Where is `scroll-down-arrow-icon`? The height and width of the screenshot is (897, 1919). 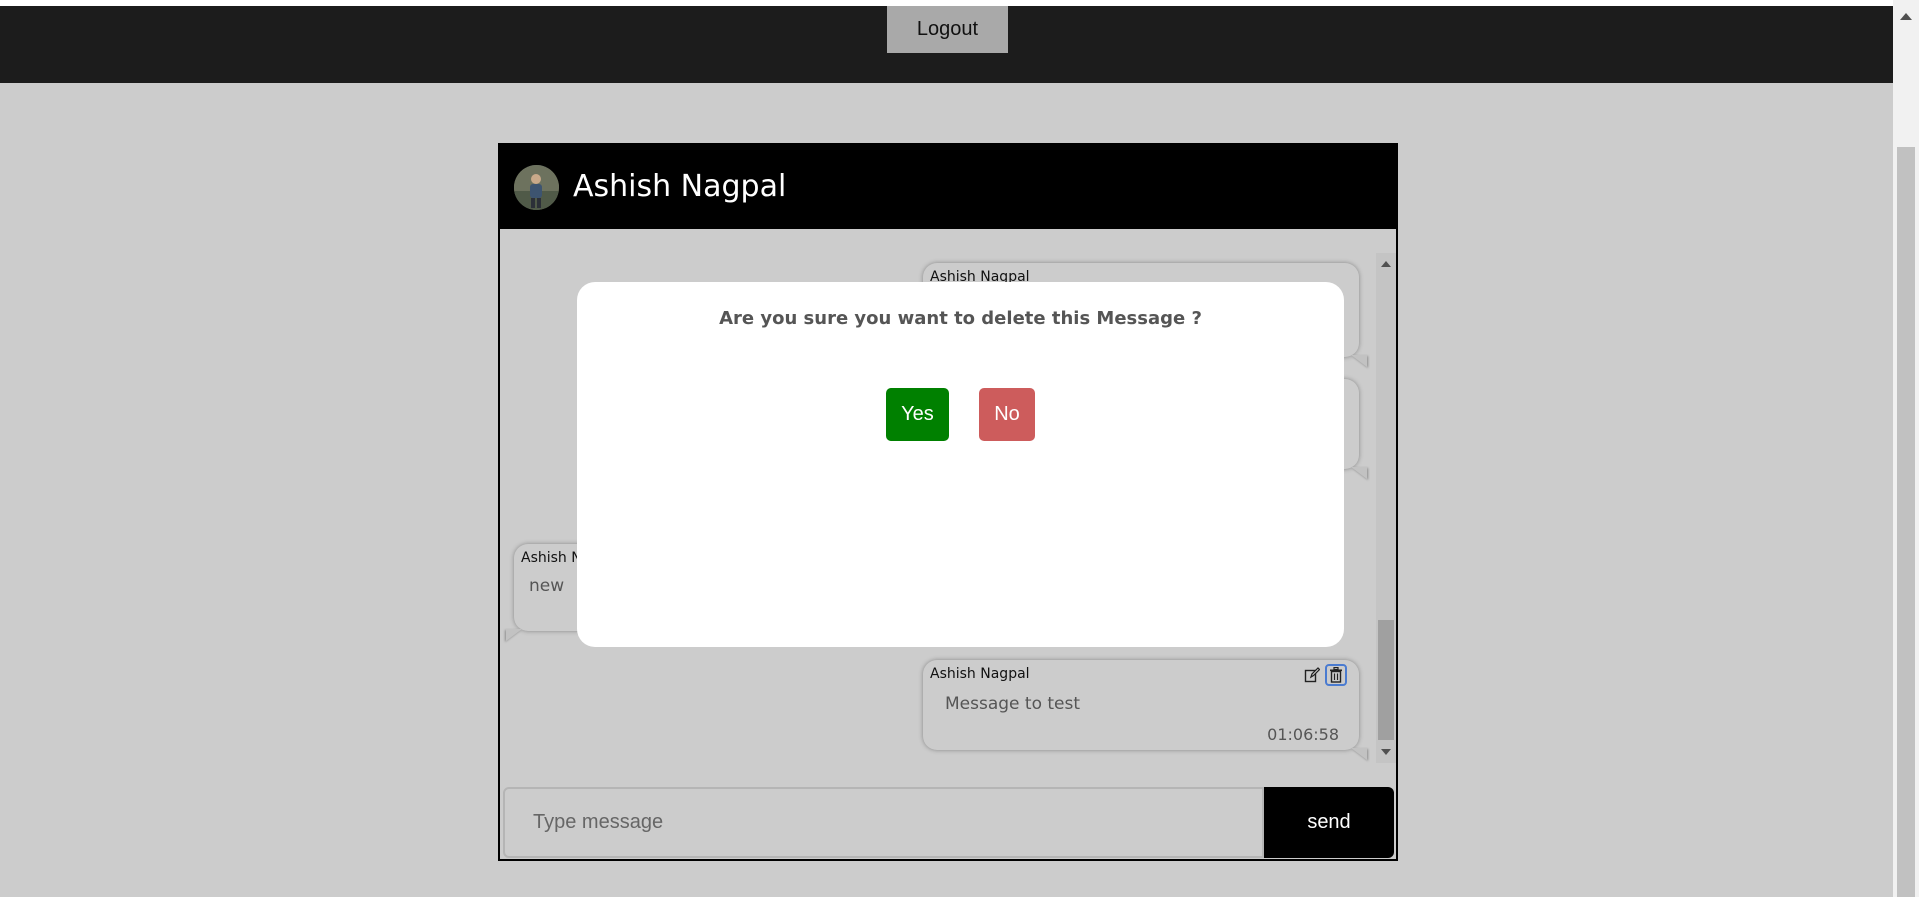 scroll-down-arrow-icon is located at coordinates (1386, 752).